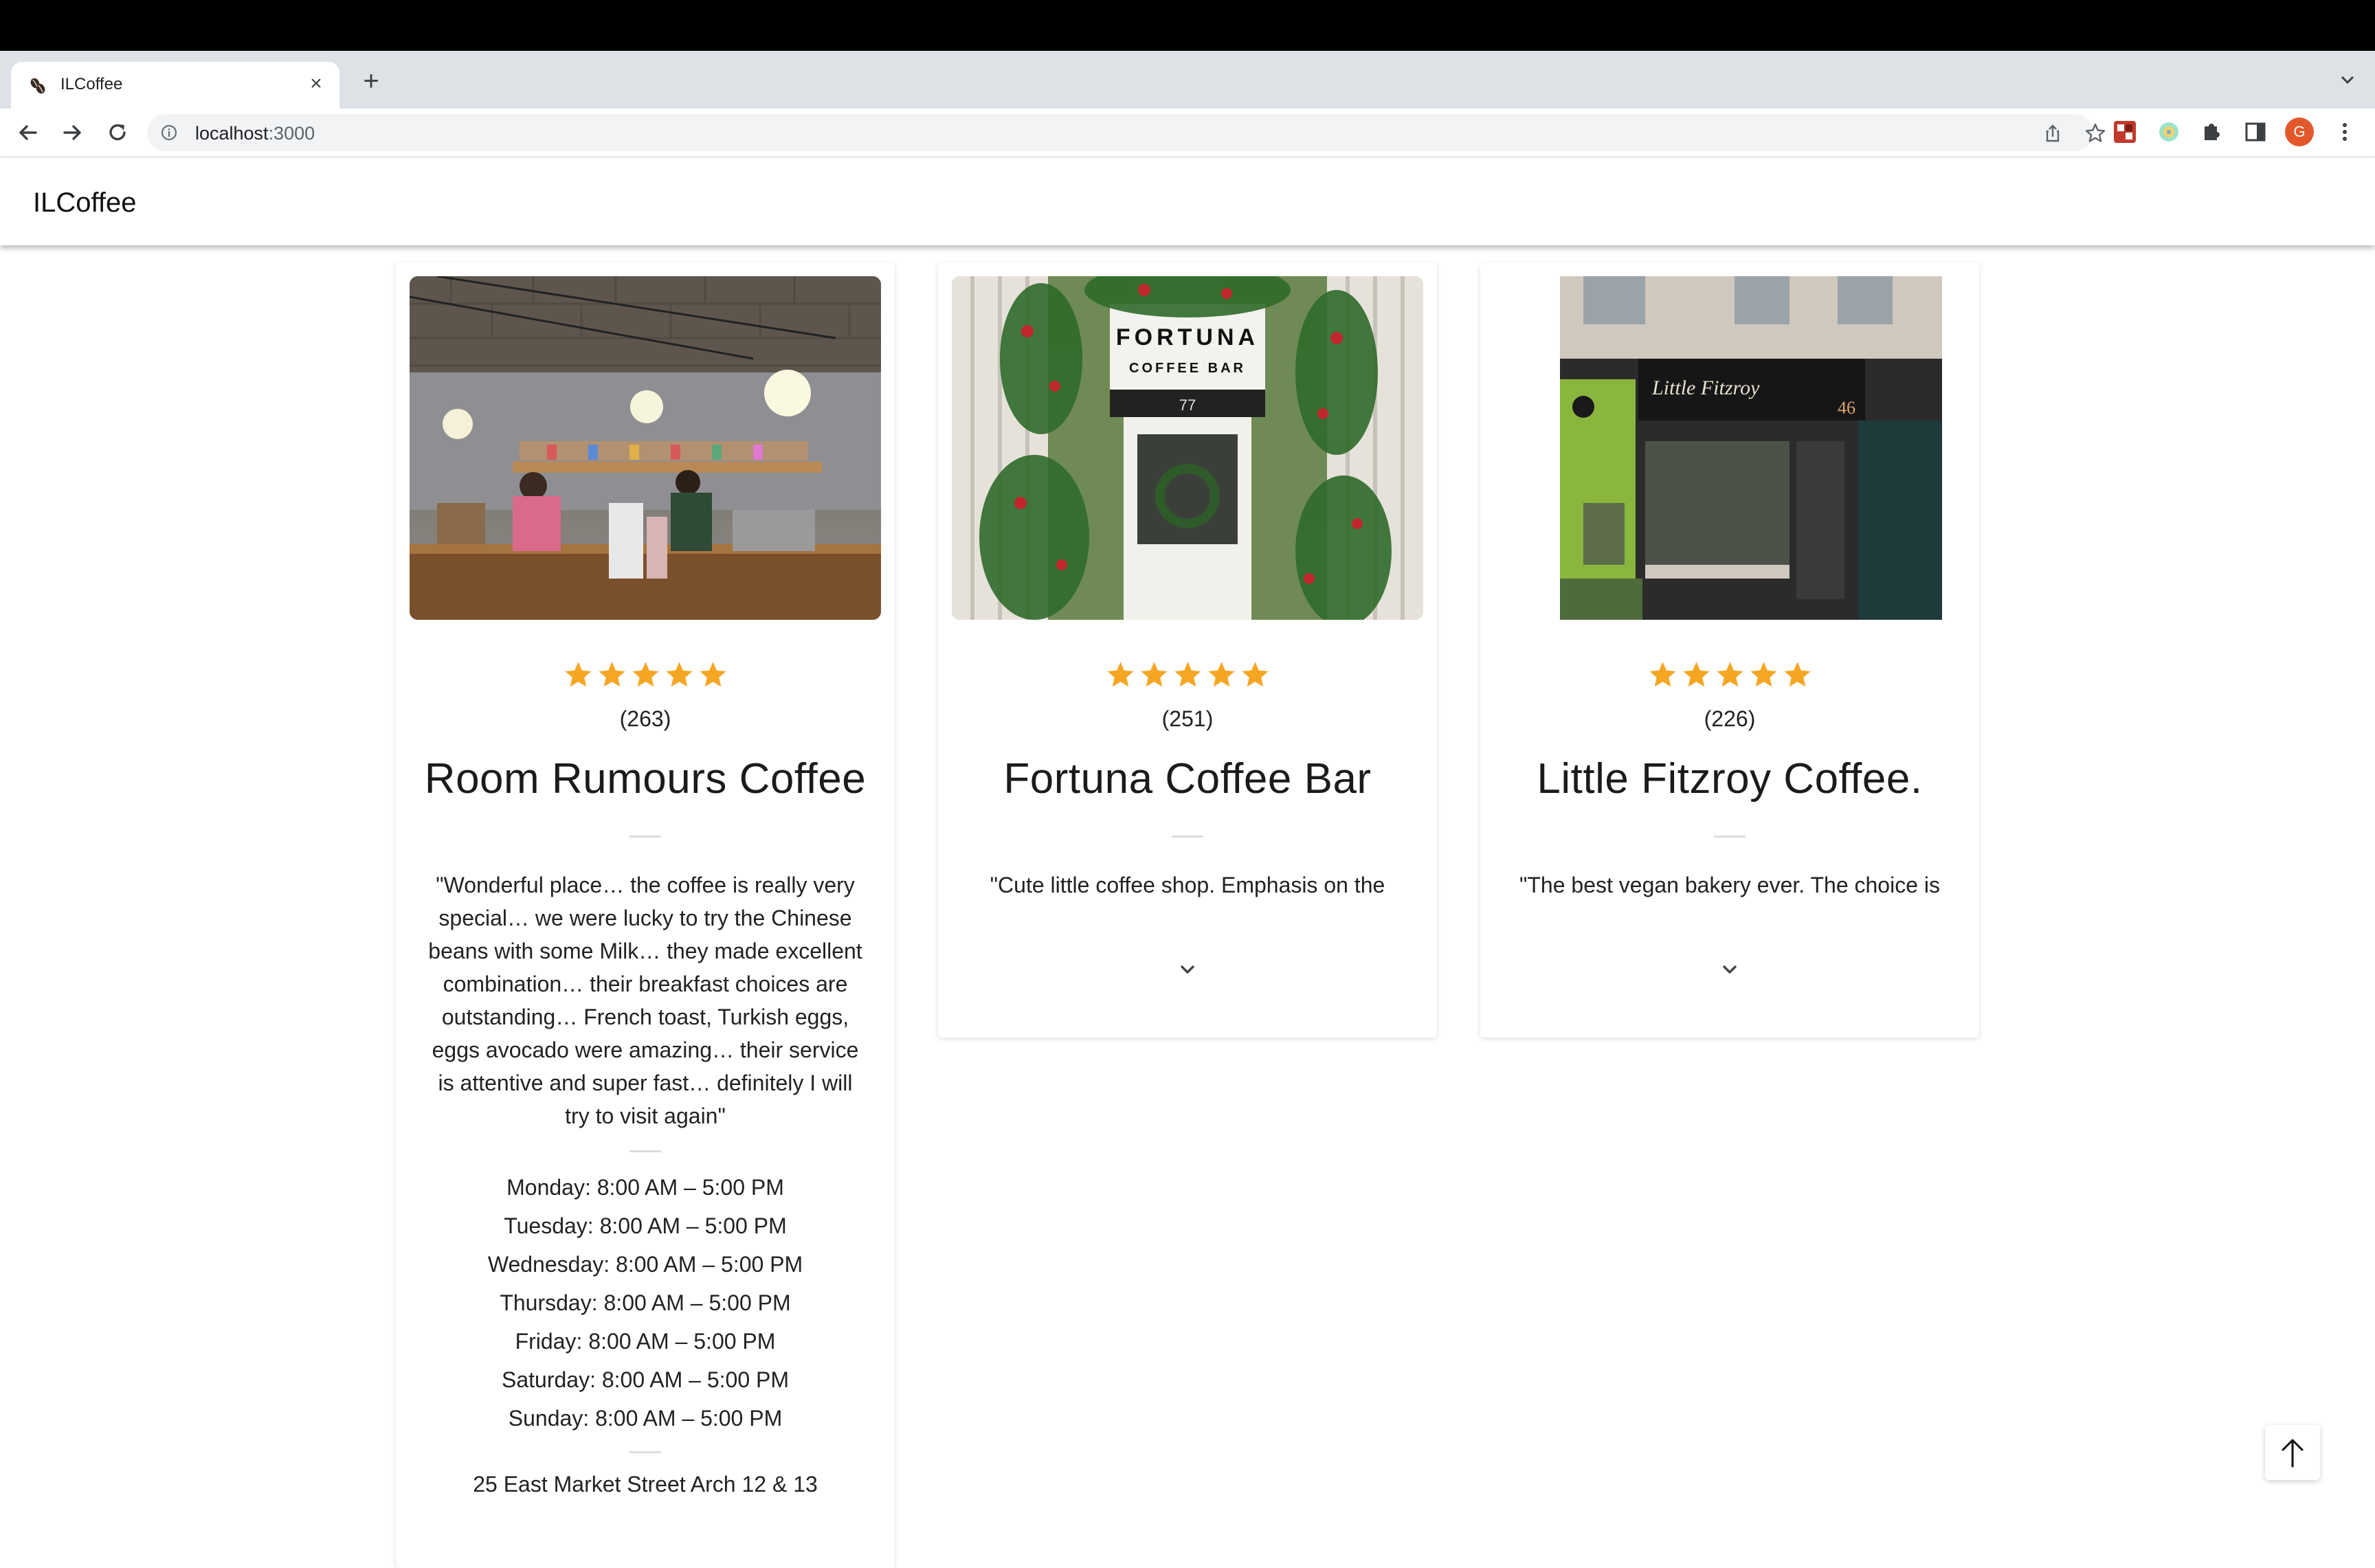 The image size is (2375, 1568). I want to click on url-host: localhost, so click(232, 133).